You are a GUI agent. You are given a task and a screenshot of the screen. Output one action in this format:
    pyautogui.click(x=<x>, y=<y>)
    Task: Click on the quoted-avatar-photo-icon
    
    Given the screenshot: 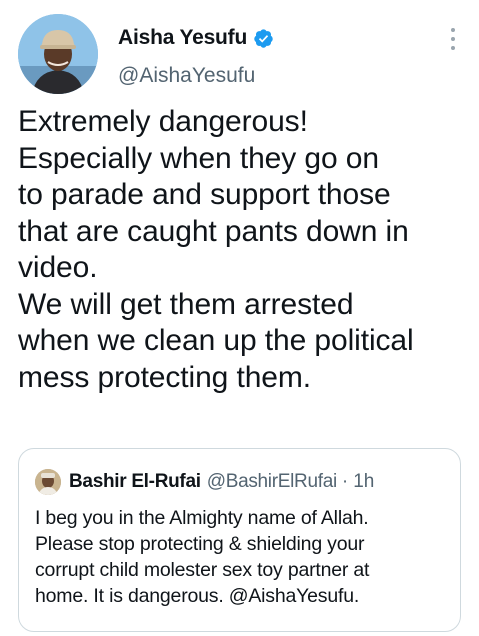 What is the action you would take?
    pyautogui.click(x=48, y=482)
    